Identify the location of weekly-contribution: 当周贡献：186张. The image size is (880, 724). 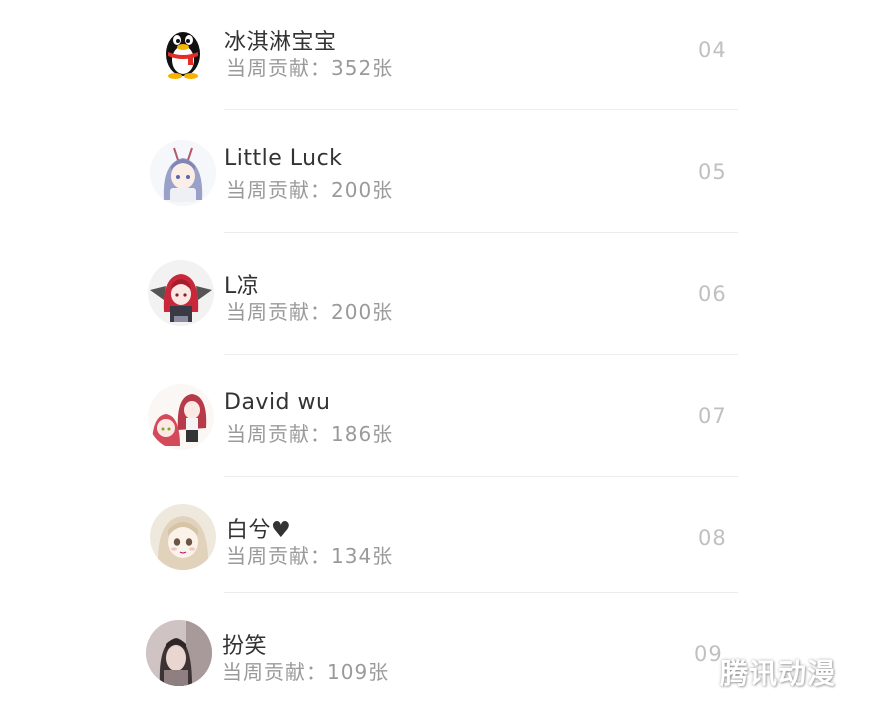
(310, 434).